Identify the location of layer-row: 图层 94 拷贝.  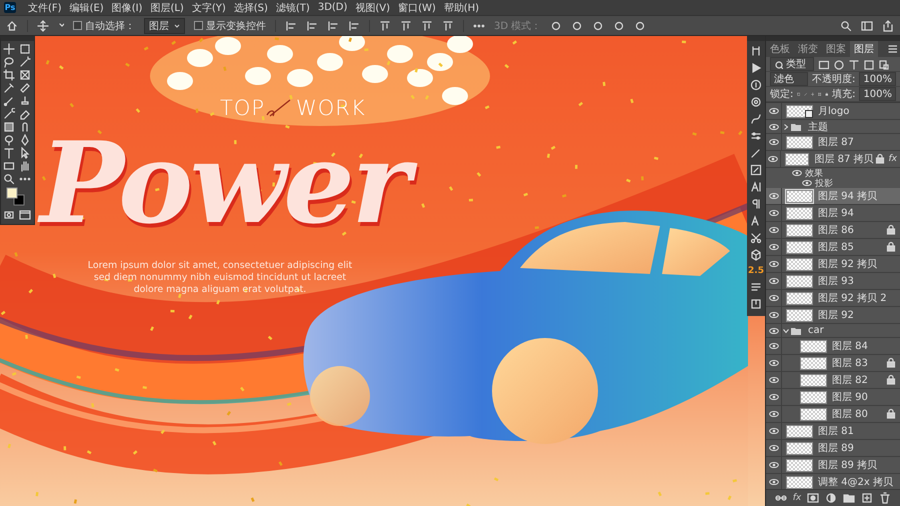
(833, 196).